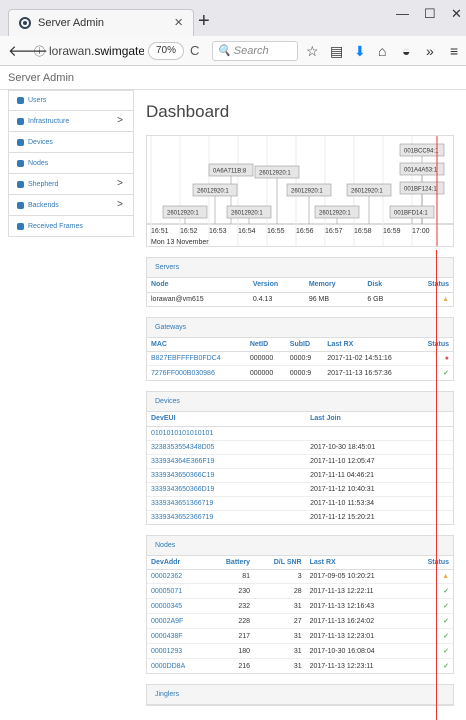 The width and height of the screenshot is (466, 720). I want to click on node-addr-link: 0000DD8A, so click(177, 665).